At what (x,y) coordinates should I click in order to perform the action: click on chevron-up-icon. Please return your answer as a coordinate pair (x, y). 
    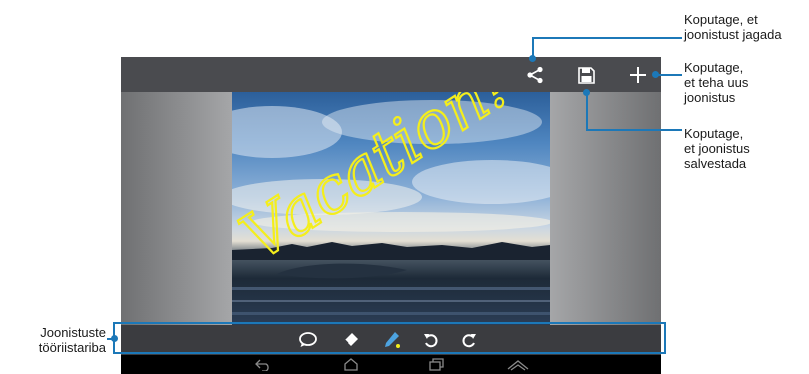
    Looking at the image, I should click on (518, 365).